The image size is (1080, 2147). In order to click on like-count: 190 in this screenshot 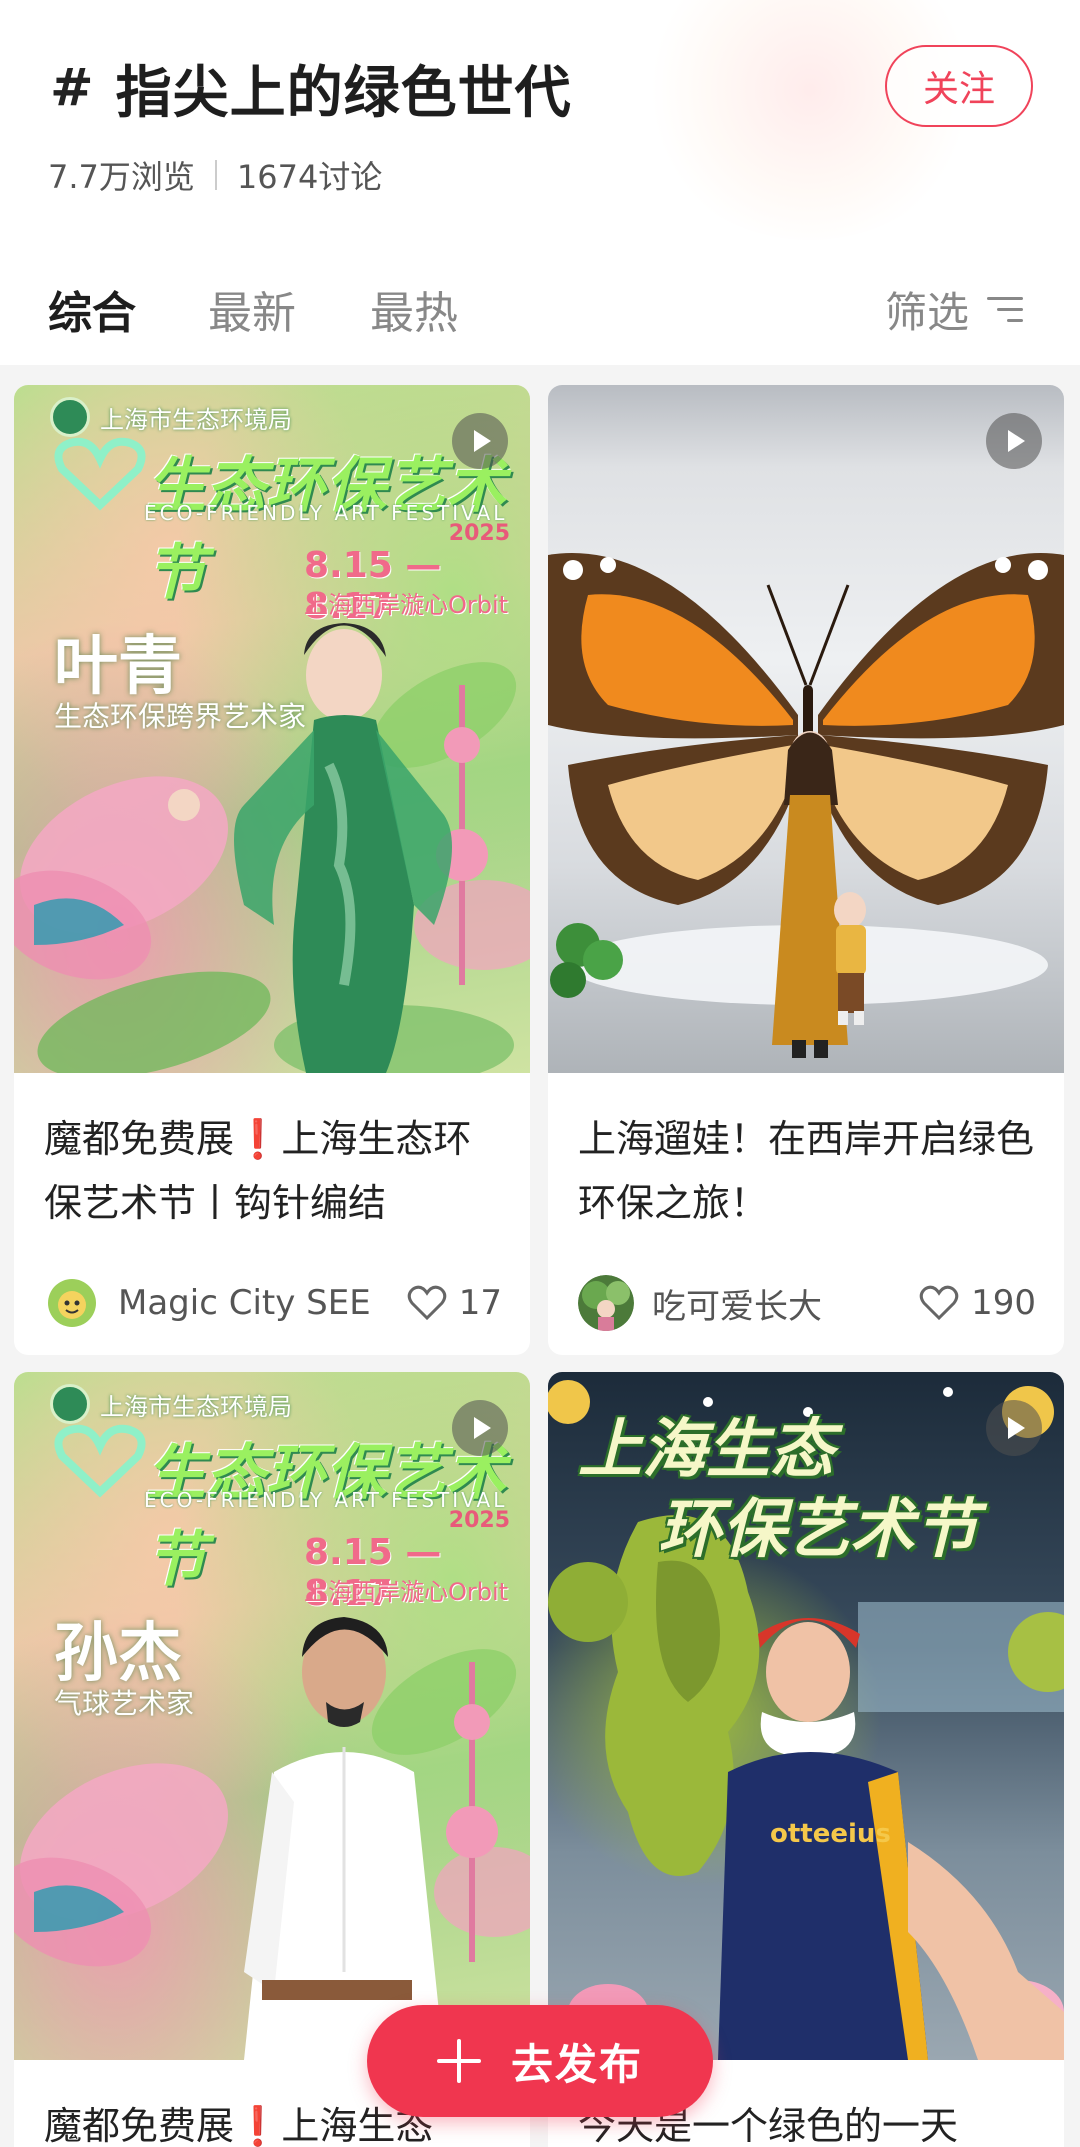, I will do `click(1003, 1303)`.